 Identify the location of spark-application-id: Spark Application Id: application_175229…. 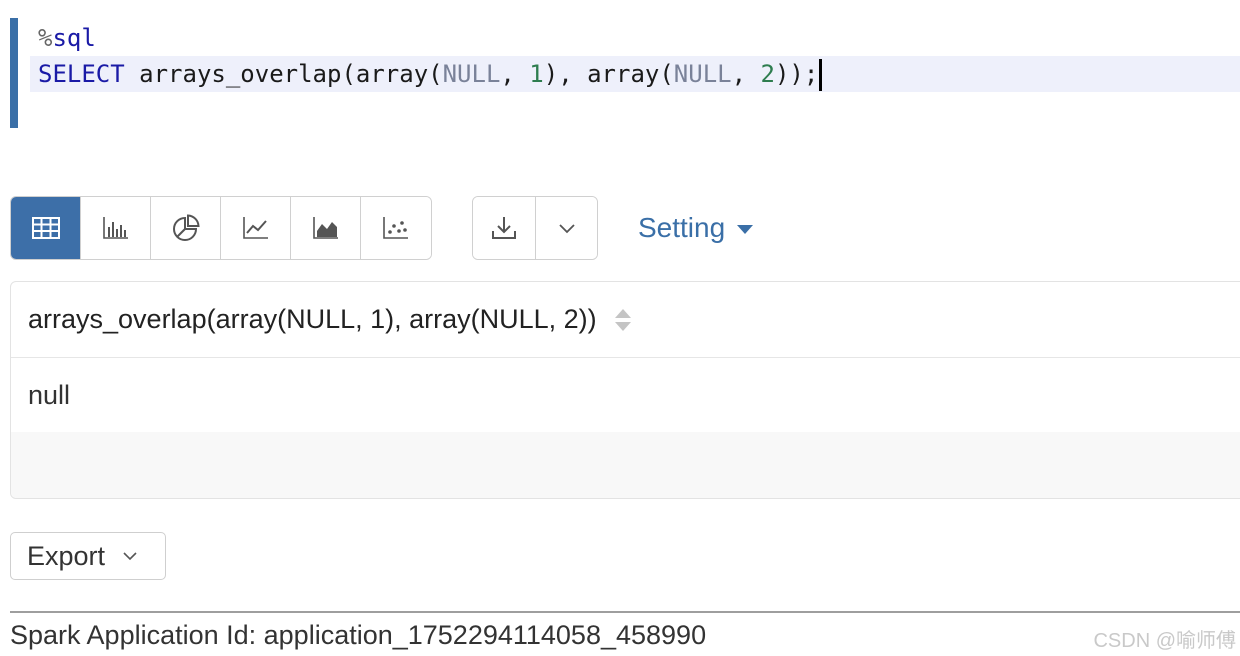
(358, 635).